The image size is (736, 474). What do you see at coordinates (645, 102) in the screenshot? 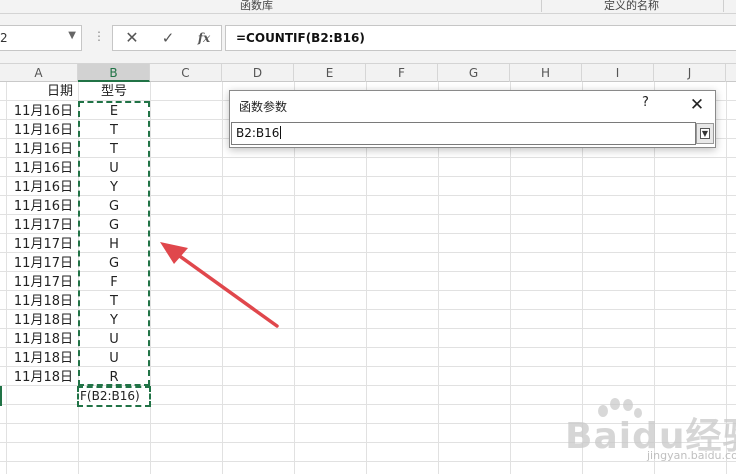
I see `help-button: ?` at bounding box center [645, 102].